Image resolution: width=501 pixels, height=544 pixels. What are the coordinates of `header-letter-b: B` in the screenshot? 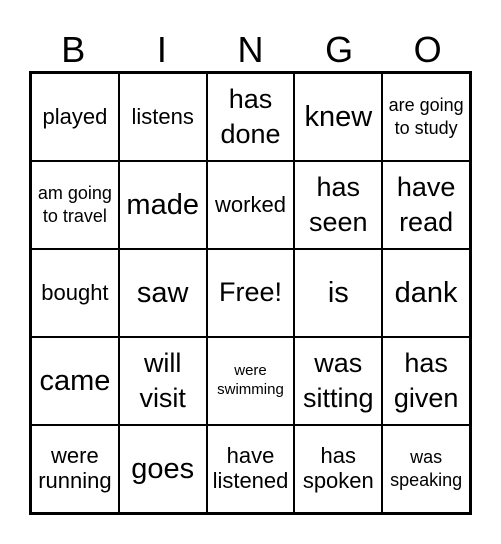 It's located at (73, 49).